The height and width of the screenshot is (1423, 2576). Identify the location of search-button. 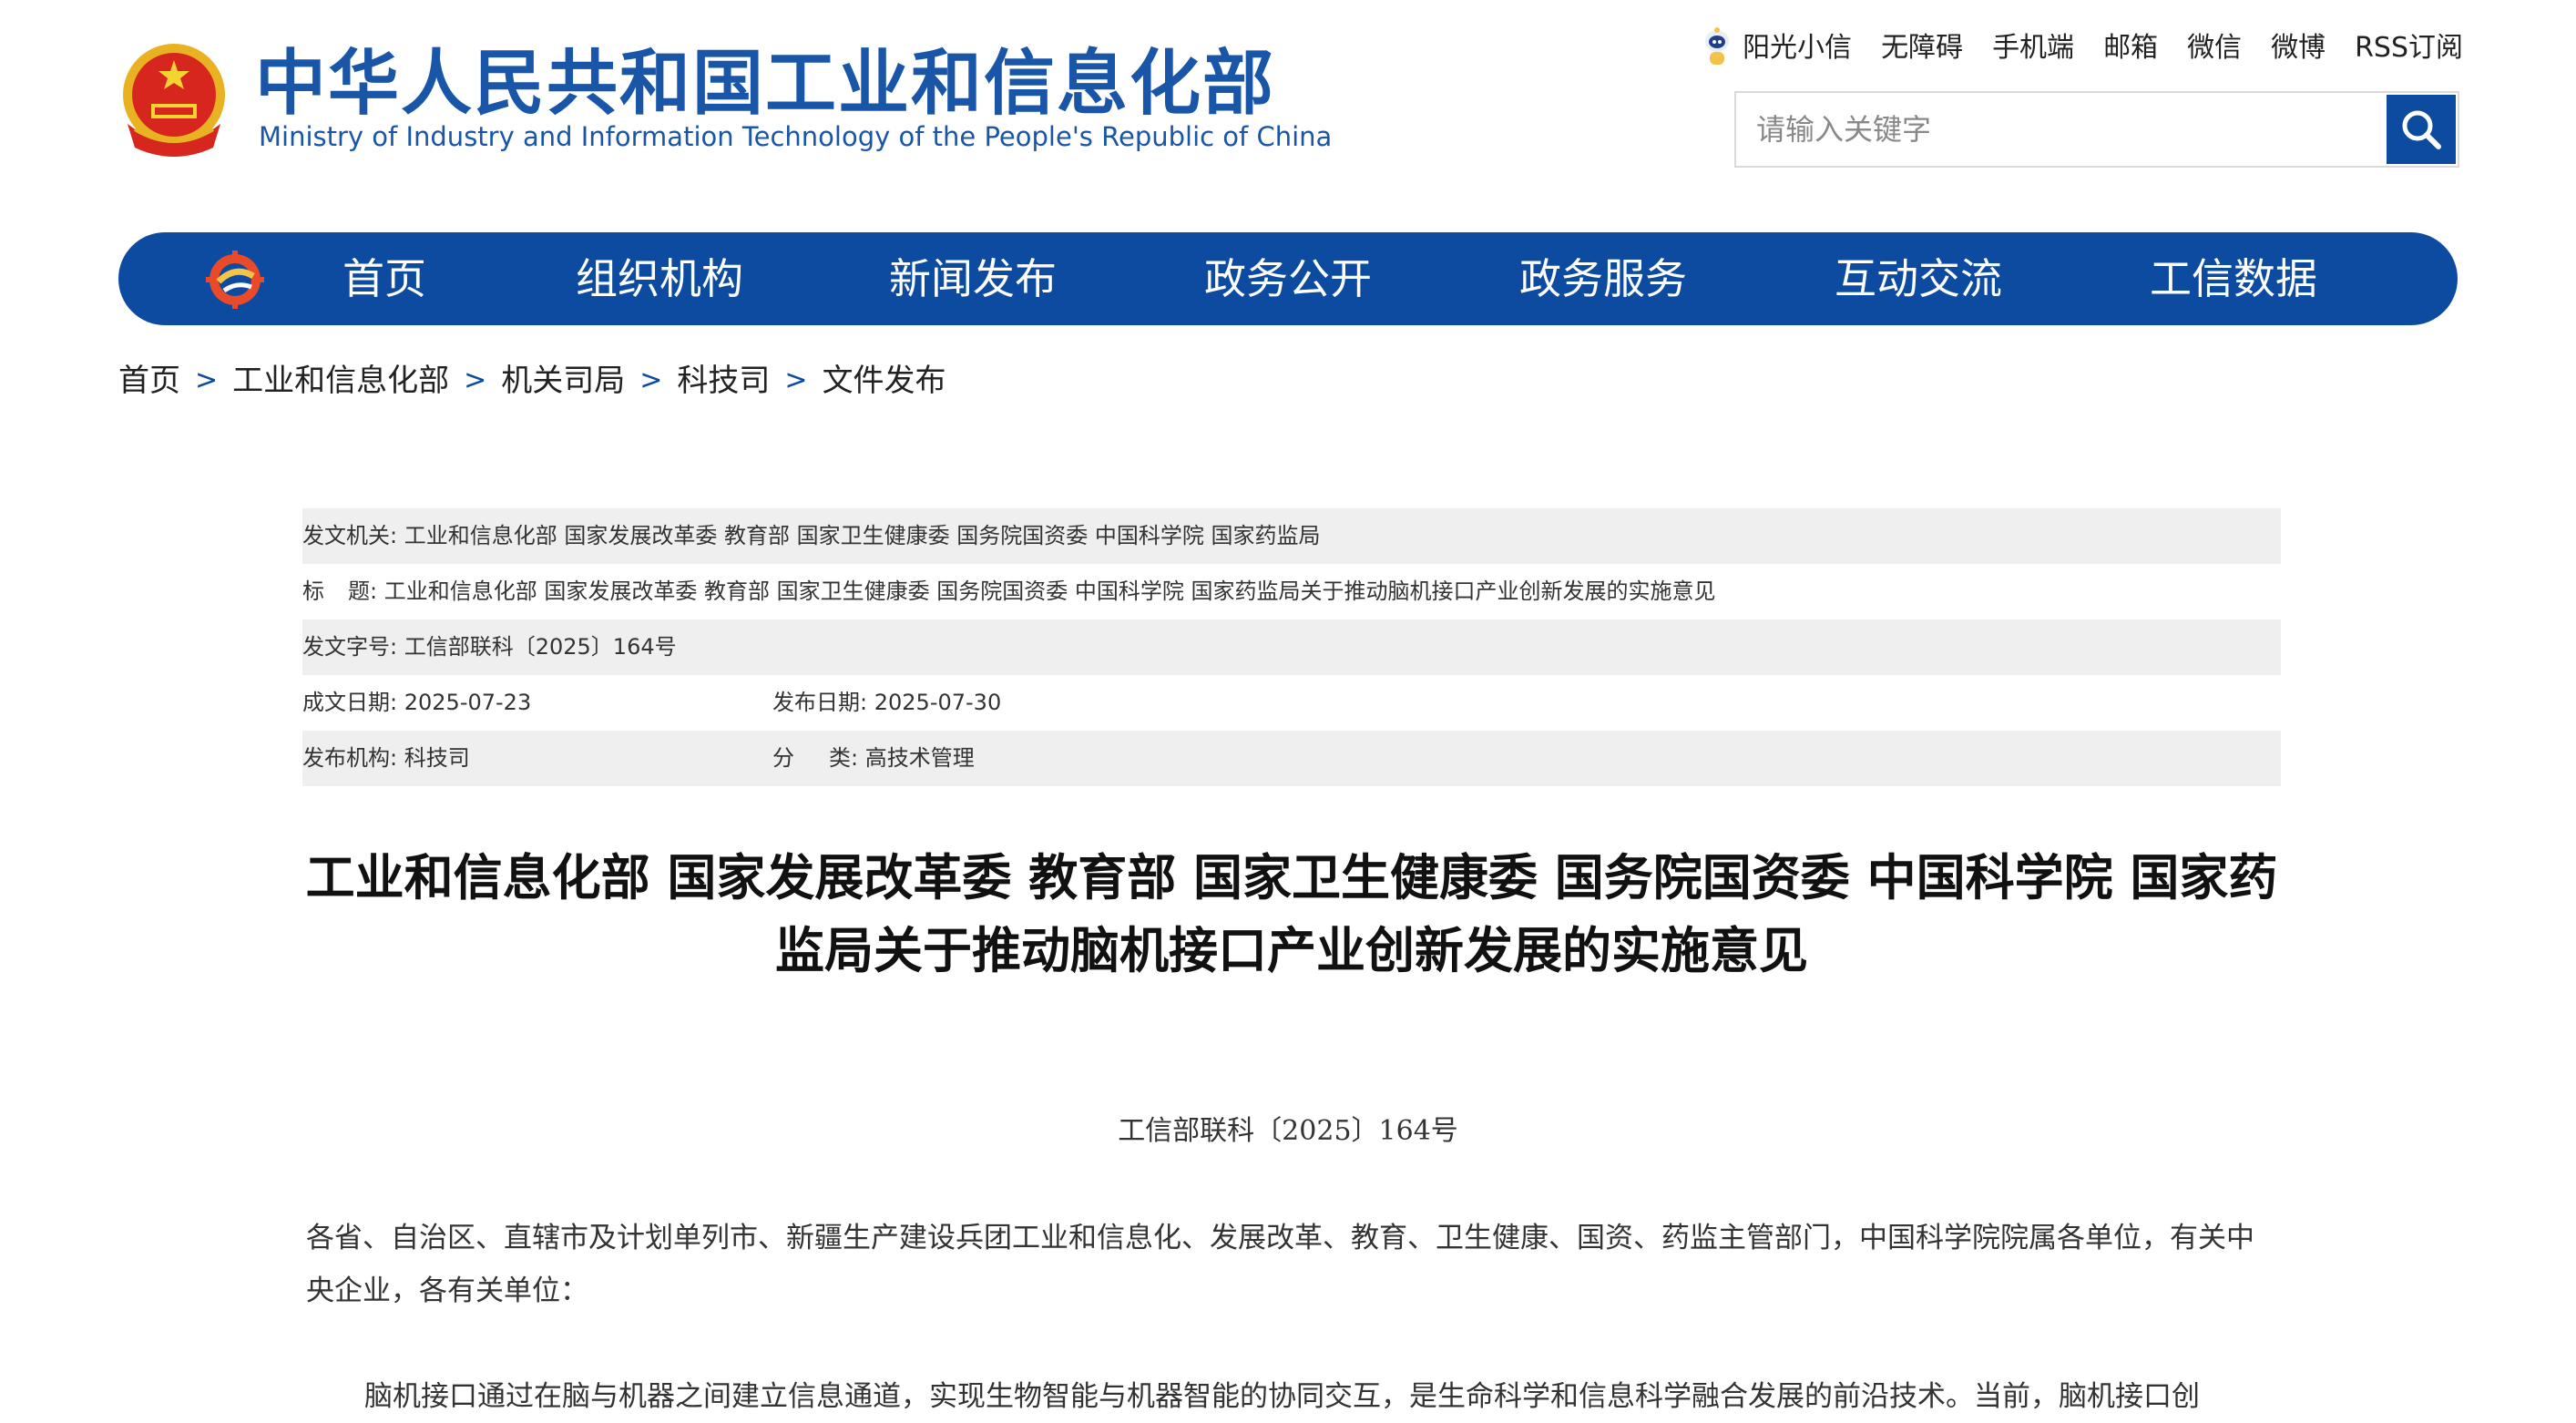
(2421, 129).